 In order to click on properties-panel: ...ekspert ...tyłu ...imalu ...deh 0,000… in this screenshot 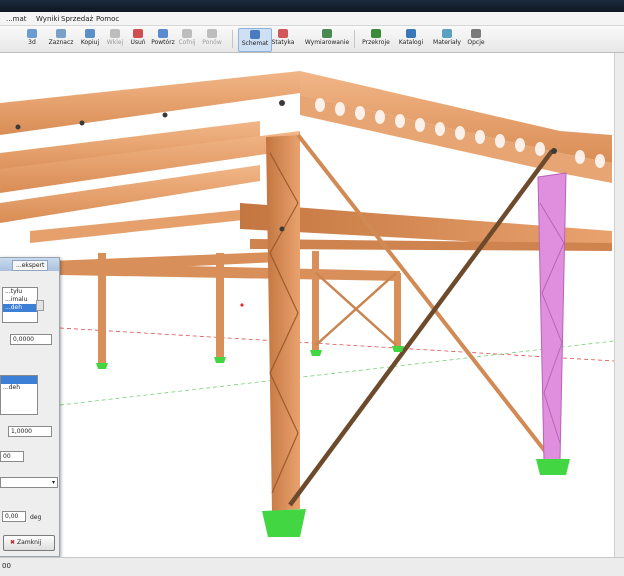, I will do `click(30, 407)`.